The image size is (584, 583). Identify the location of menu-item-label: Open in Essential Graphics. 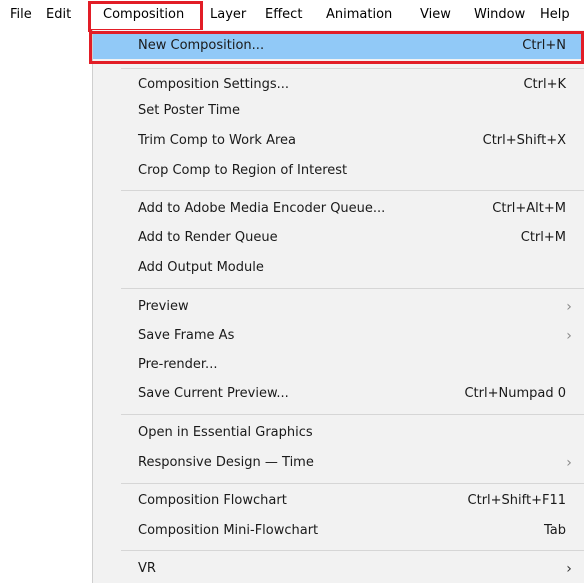
(225, 432).